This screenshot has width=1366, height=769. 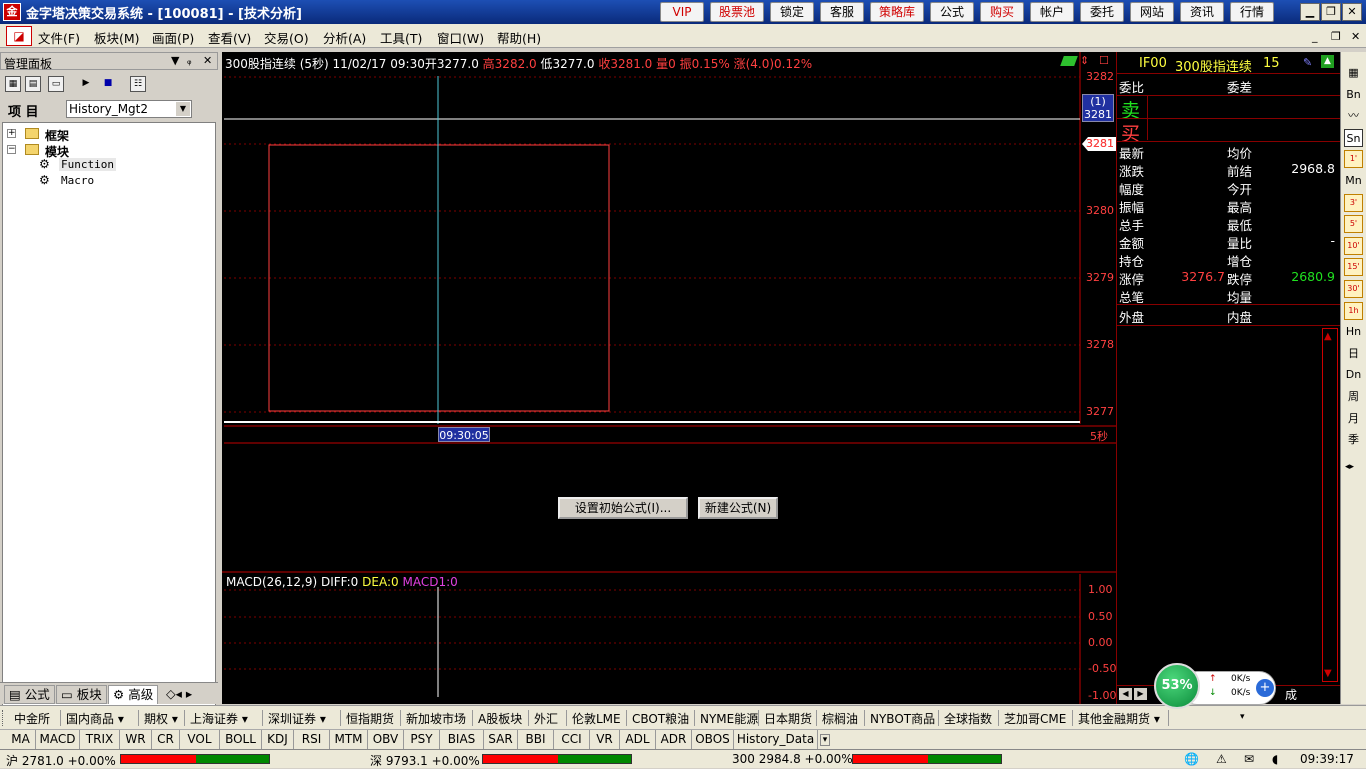 What do you see at coordinates (1353, 289) in the screenshot?
I see `period-10: 30'` at bounding box center [1353, 289].